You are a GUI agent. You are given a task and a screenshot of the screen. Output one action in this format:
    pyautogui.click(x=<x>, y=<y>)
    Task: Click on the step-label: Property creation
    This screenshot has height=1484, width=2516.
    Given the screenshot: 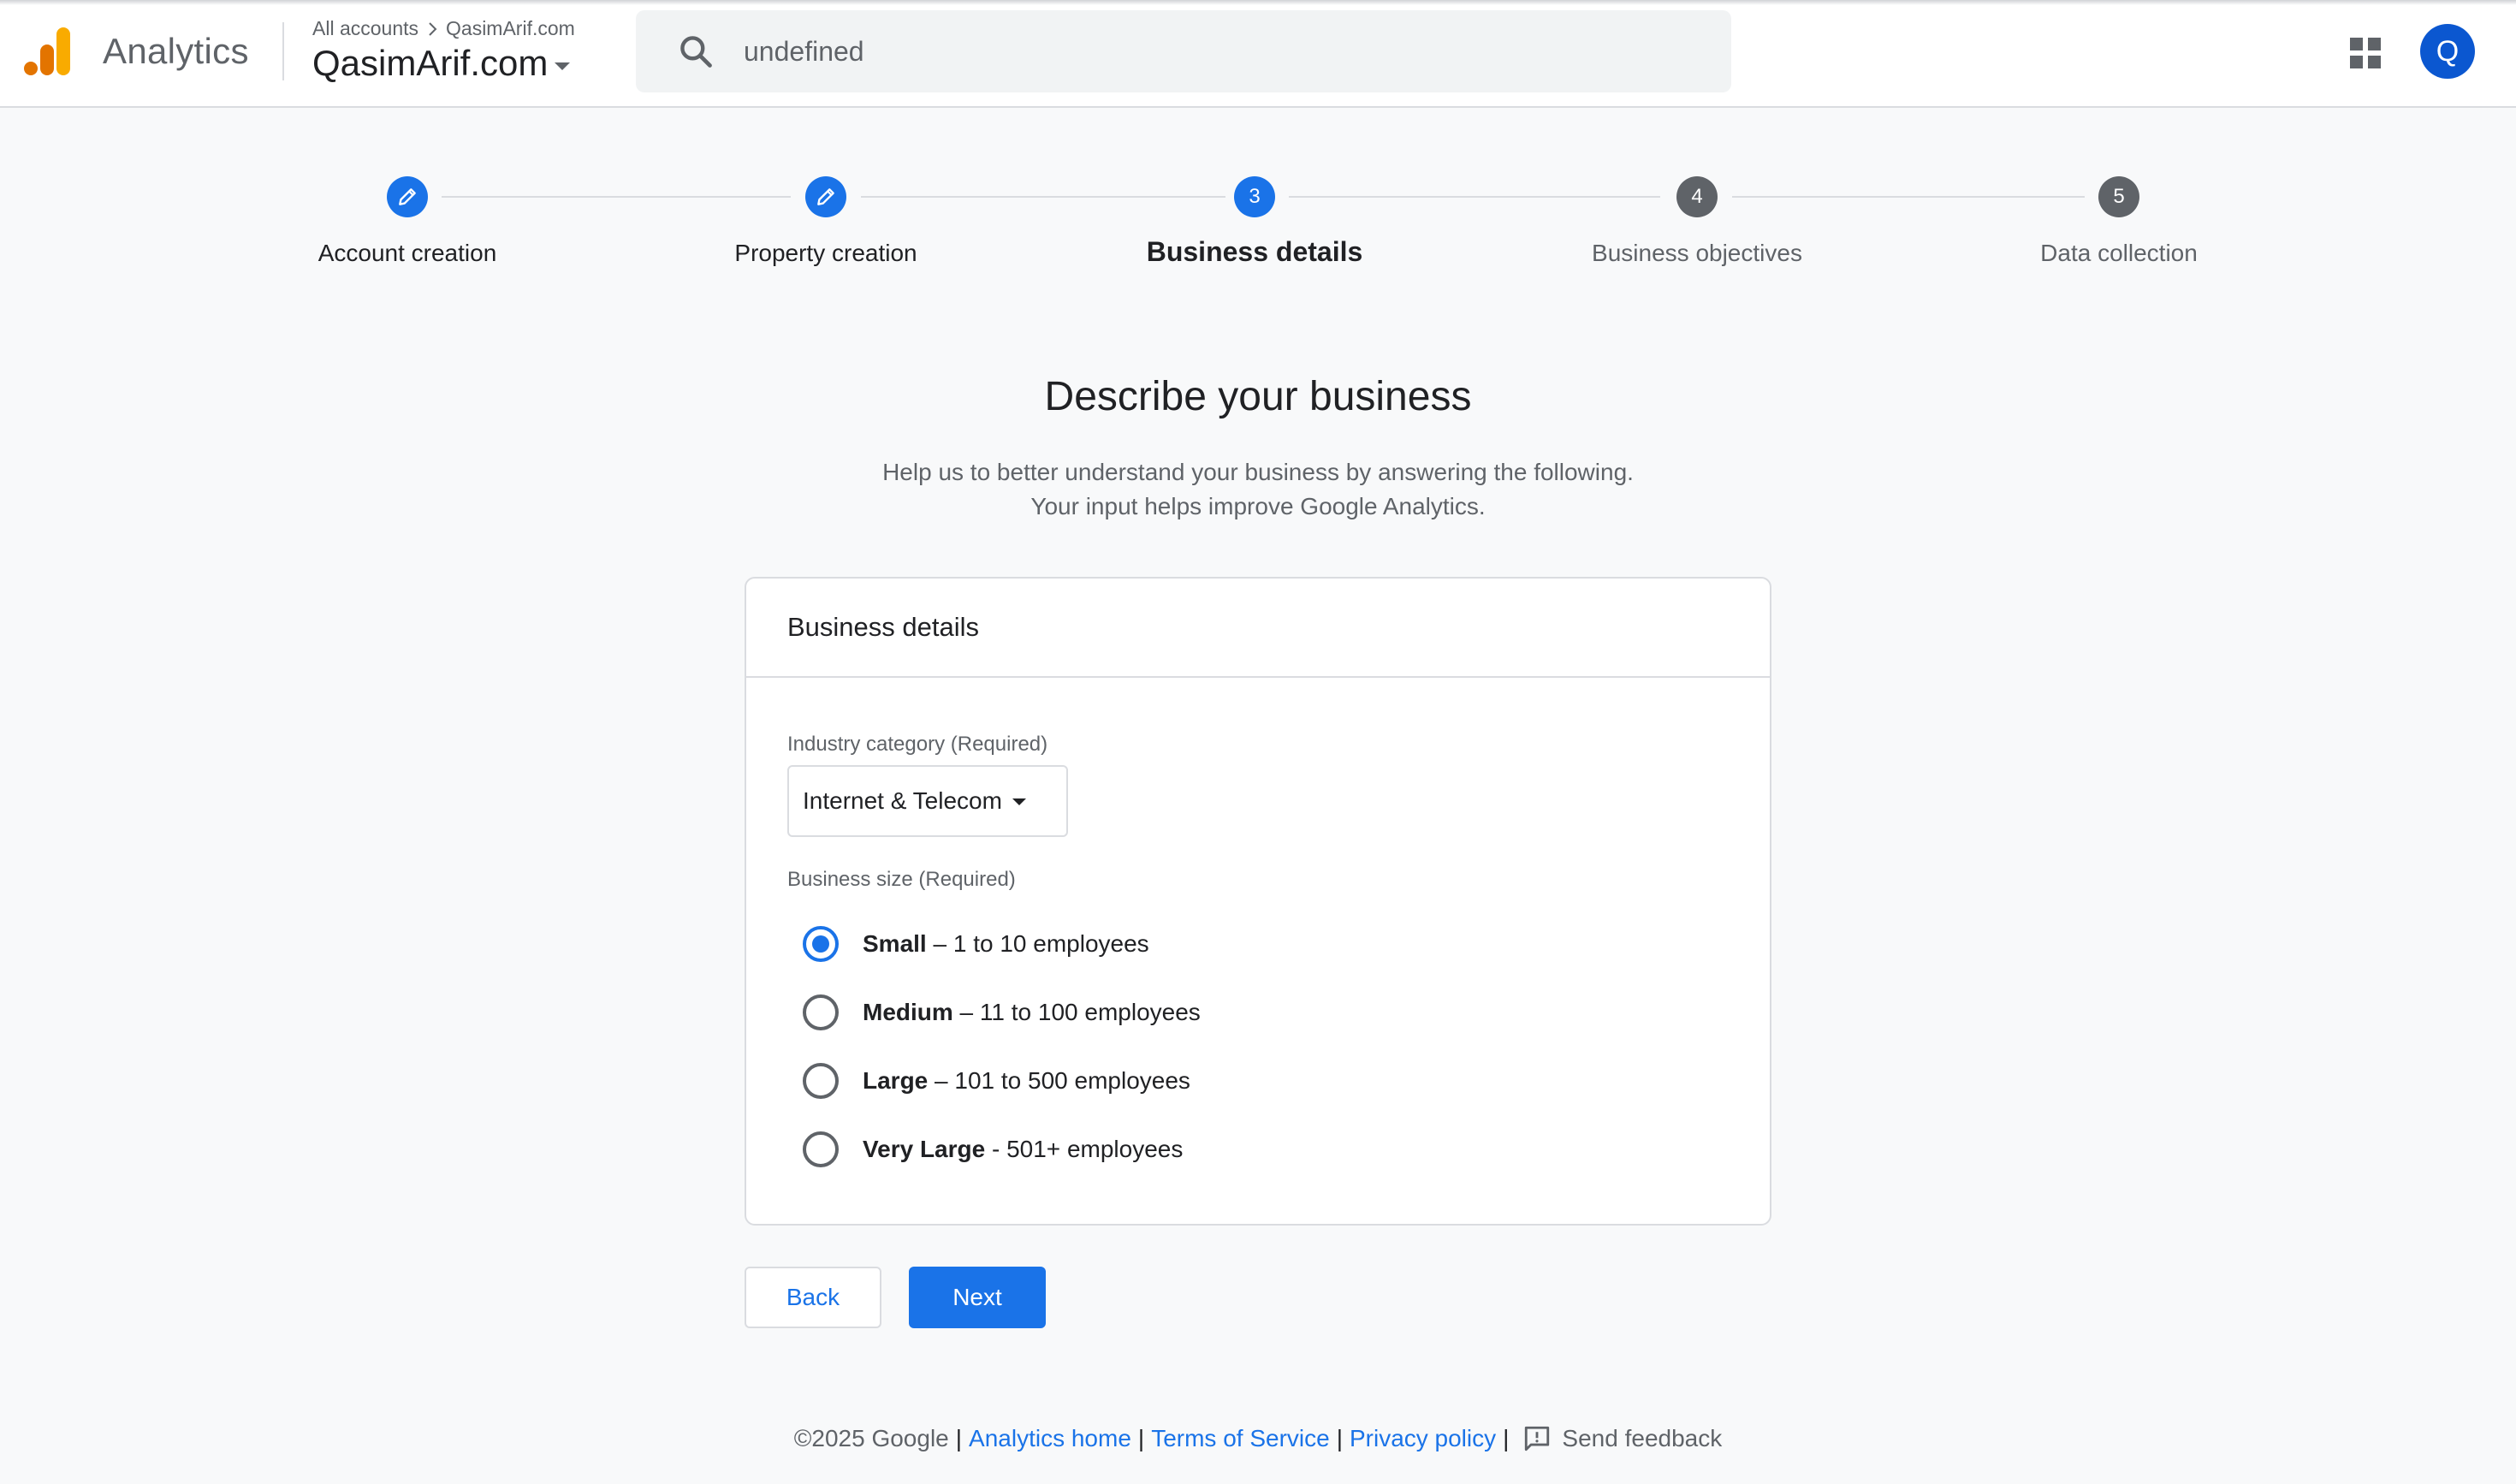 What is the action you would take?
    pyautogui.click(x=825, y=253)
    